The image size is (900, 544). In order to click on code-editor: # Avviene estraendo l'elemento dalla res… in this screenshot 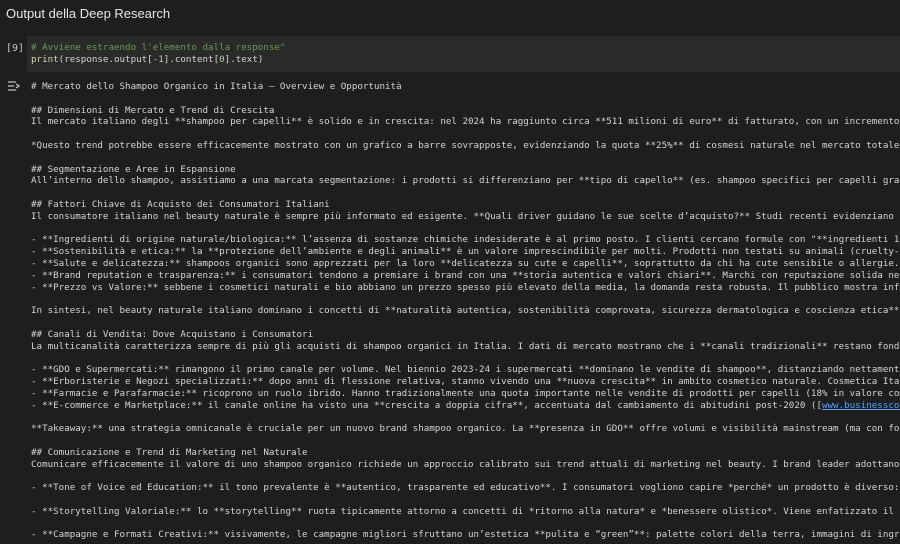, I will do `click(463, 54)`.